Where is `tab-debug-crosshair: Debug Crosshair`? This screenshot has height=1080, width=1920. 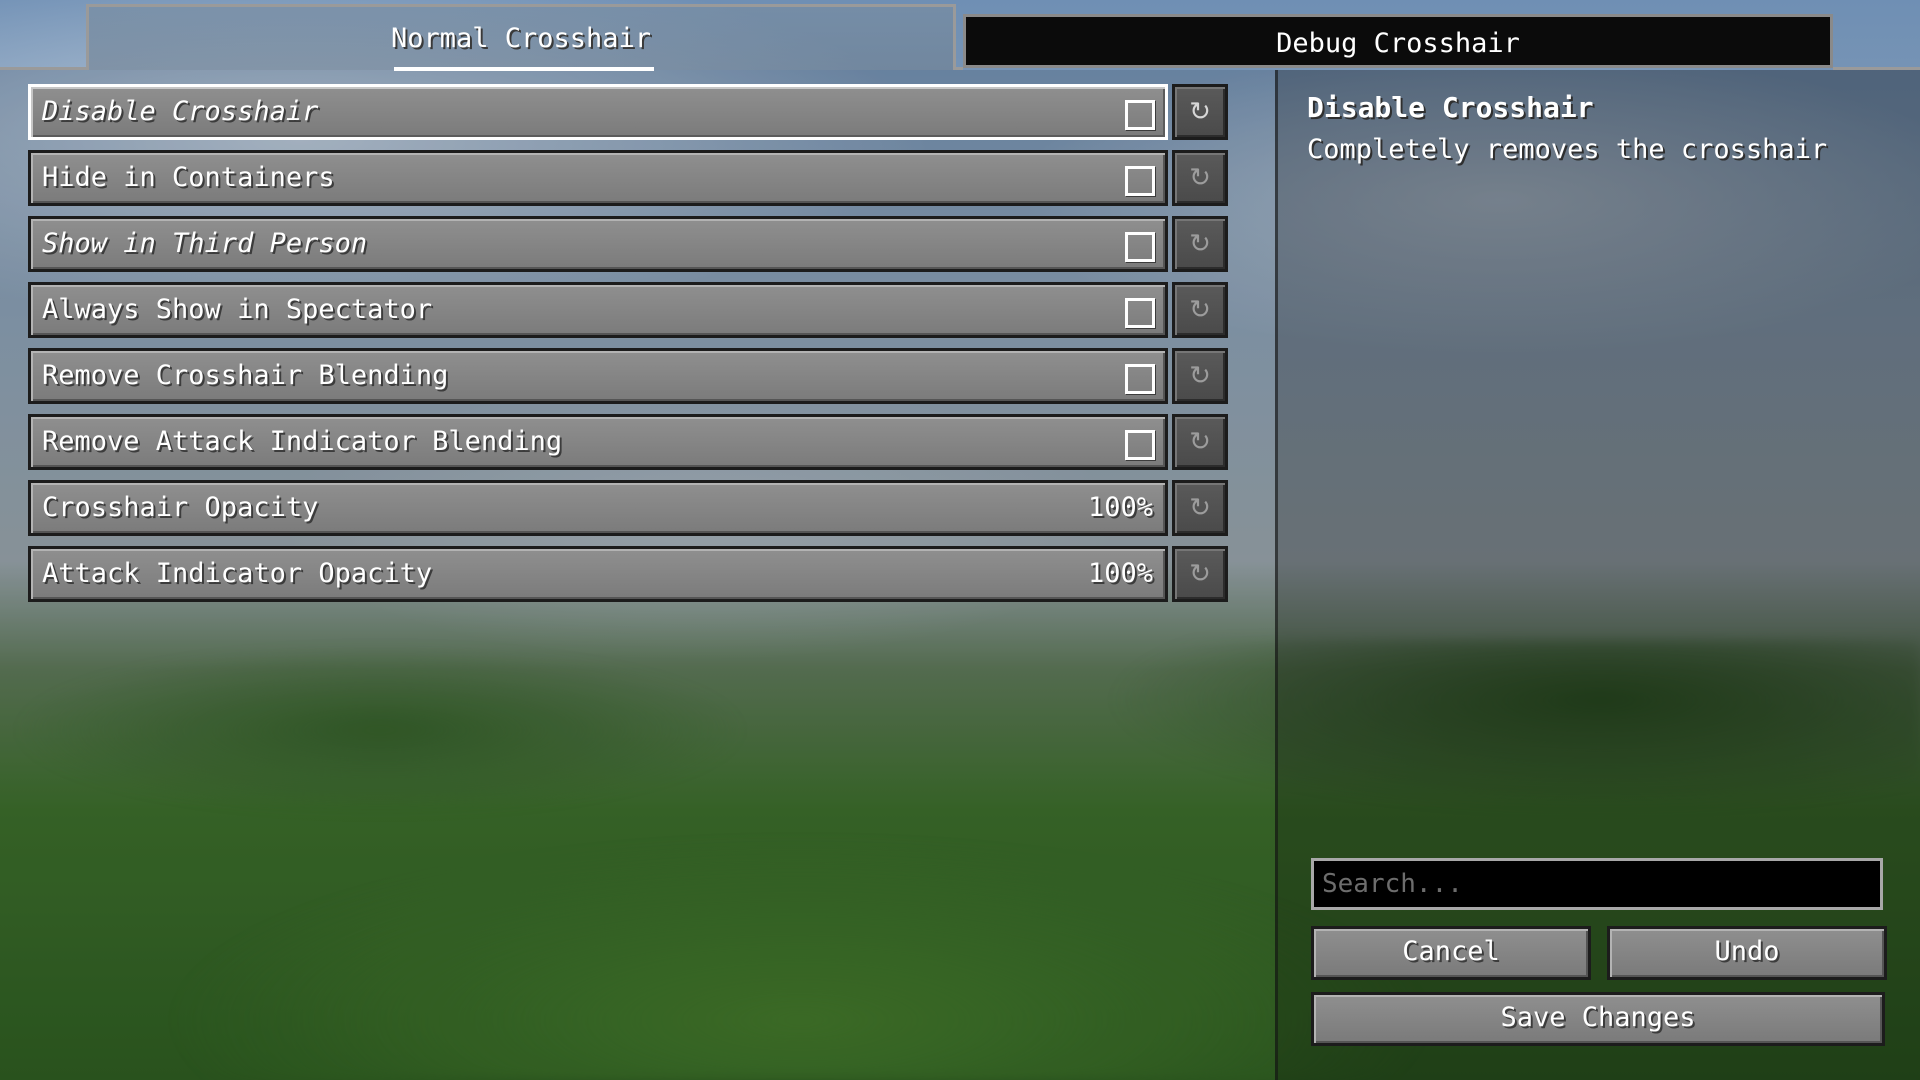
tab-debug-crosshair: Debug Crosshair is located at coordinates (1398, 41).